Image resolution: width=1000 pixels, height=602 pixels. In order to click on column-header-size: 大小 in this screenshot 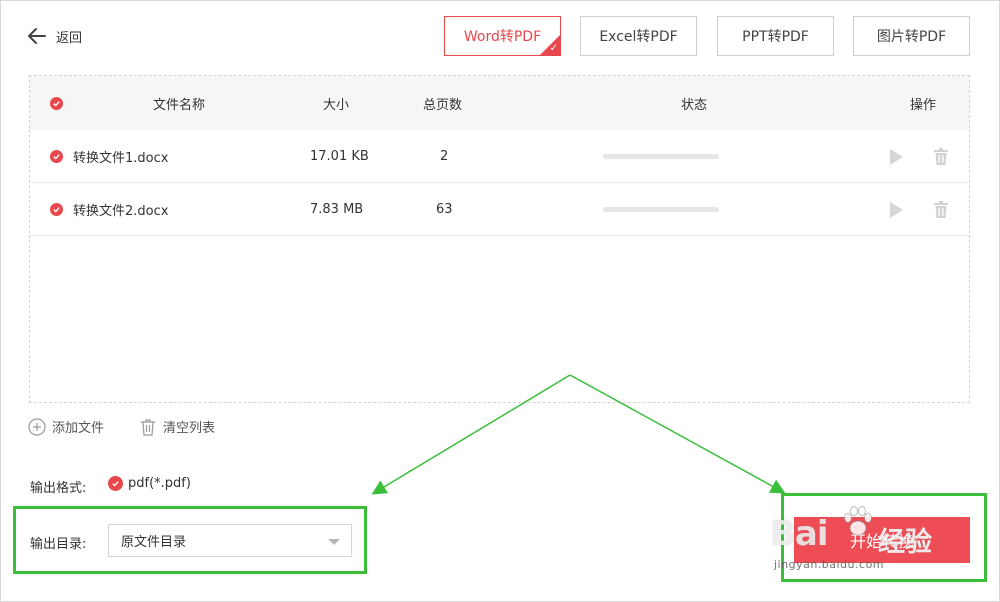, I will do `click(336, 105)`.